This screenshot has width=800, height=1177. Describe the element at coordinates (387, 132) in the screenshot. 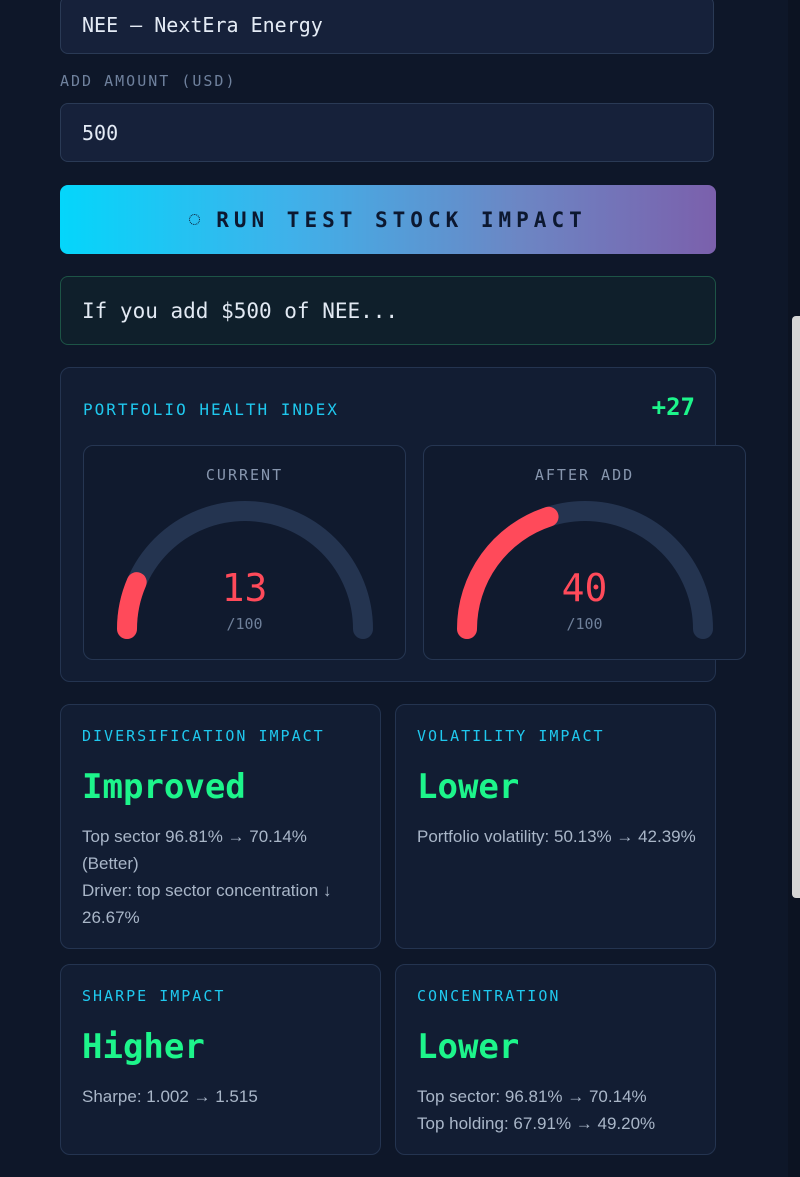

I see `amount-input: 500` at that location.